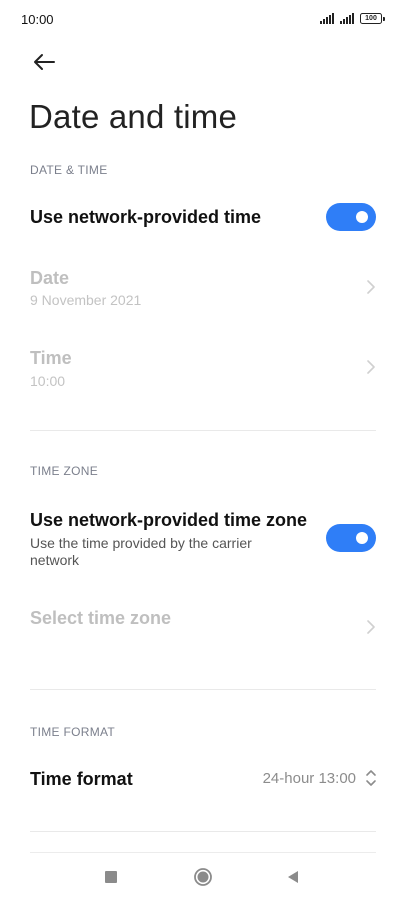 This screenshot has width=406, height=902. Describe the element at coordinates (64, 471) in the screenshot. I see `section-header-time-zone: TIME ZONE` at that location.